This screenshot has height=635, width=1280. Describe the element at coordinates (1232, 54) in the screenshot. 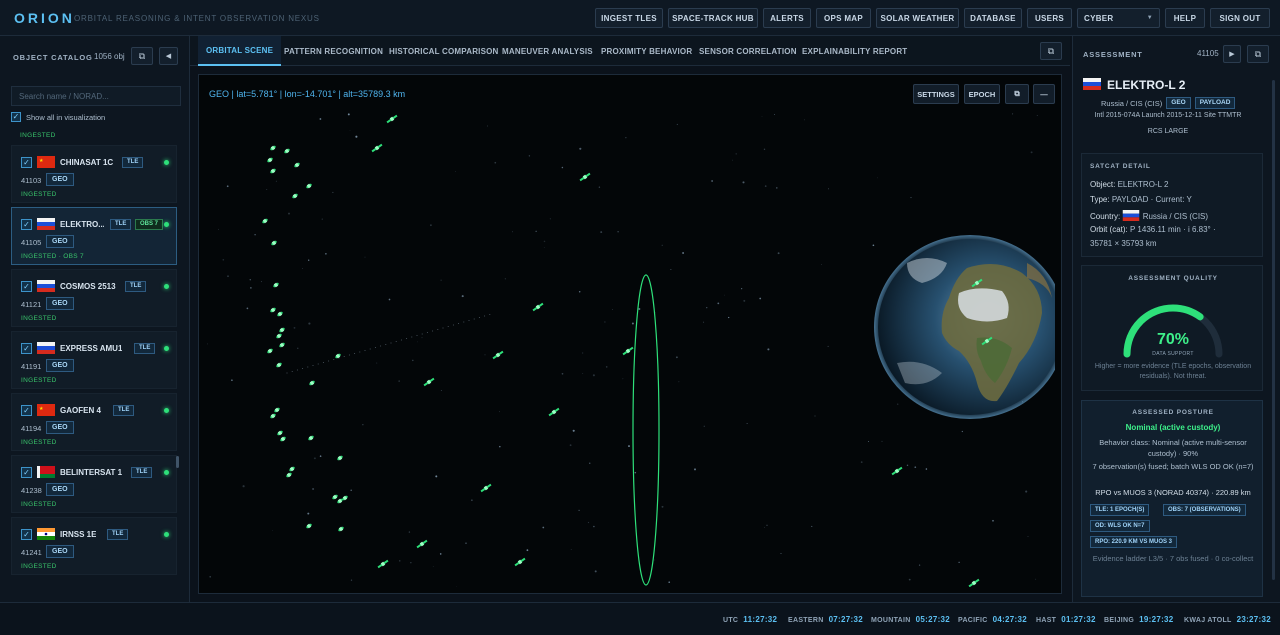

I see `assessment-next-button: ▶` at that location.